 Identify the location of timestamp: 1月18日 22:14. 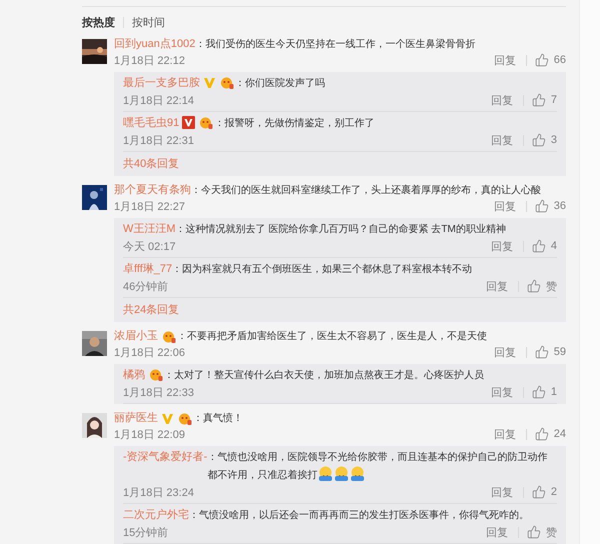
(158, 101).